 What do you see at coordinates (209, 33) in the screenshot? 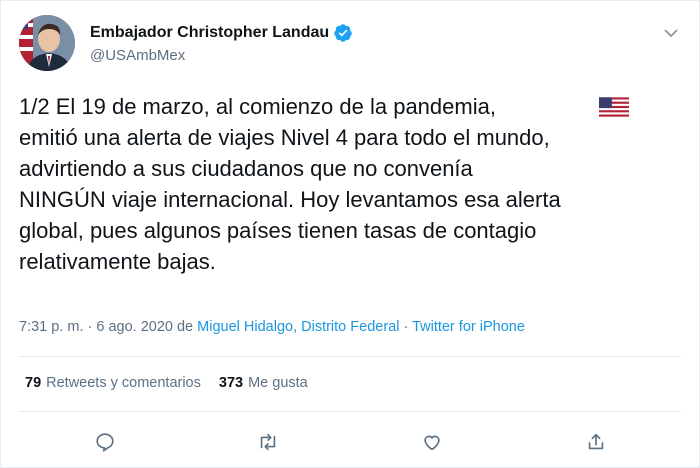
I see `author-name: Embajador Christopher Landau` at bounding box center [209, 33].